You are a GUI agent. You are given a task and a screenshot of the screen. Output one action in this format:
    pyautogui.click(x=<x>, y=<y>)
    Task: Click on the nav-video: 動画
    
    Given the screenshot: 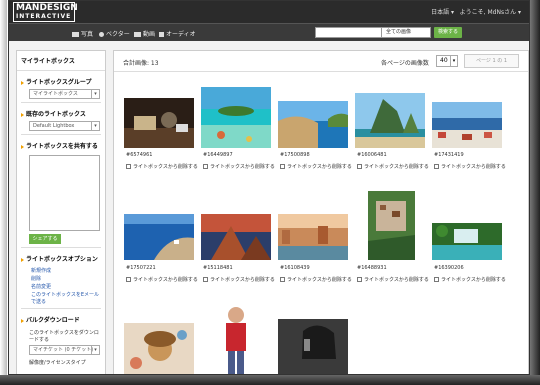 What is the action you would take?
    pyautogui.click(x=144, y=33)
    